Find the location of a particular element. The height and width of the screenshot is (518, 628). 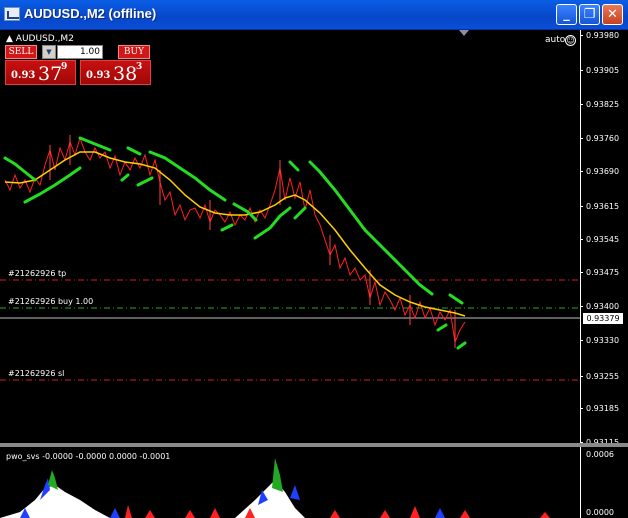

one-click-trading-panel: SELL ▼ 1.00 BUY 0.93 37 9 0.93 38 3 is located at coordinates (78, 65).